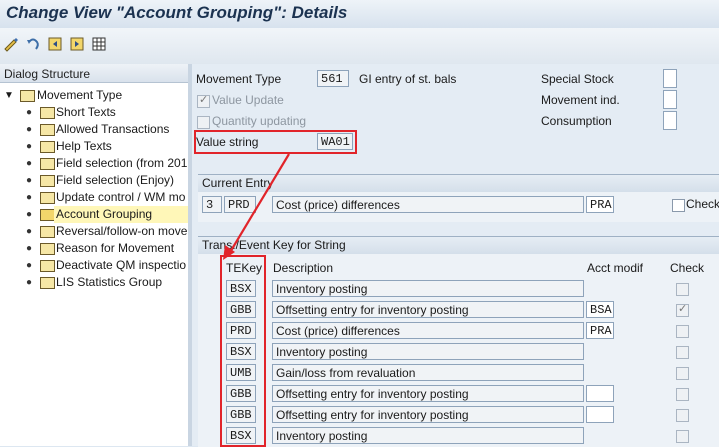 The image size is (719, 447). Describe the element at coordinates (94, 265) in the screenshot. I see `tree-item-deactivate-qm: ● Deactivate QM inspectio` at that location.